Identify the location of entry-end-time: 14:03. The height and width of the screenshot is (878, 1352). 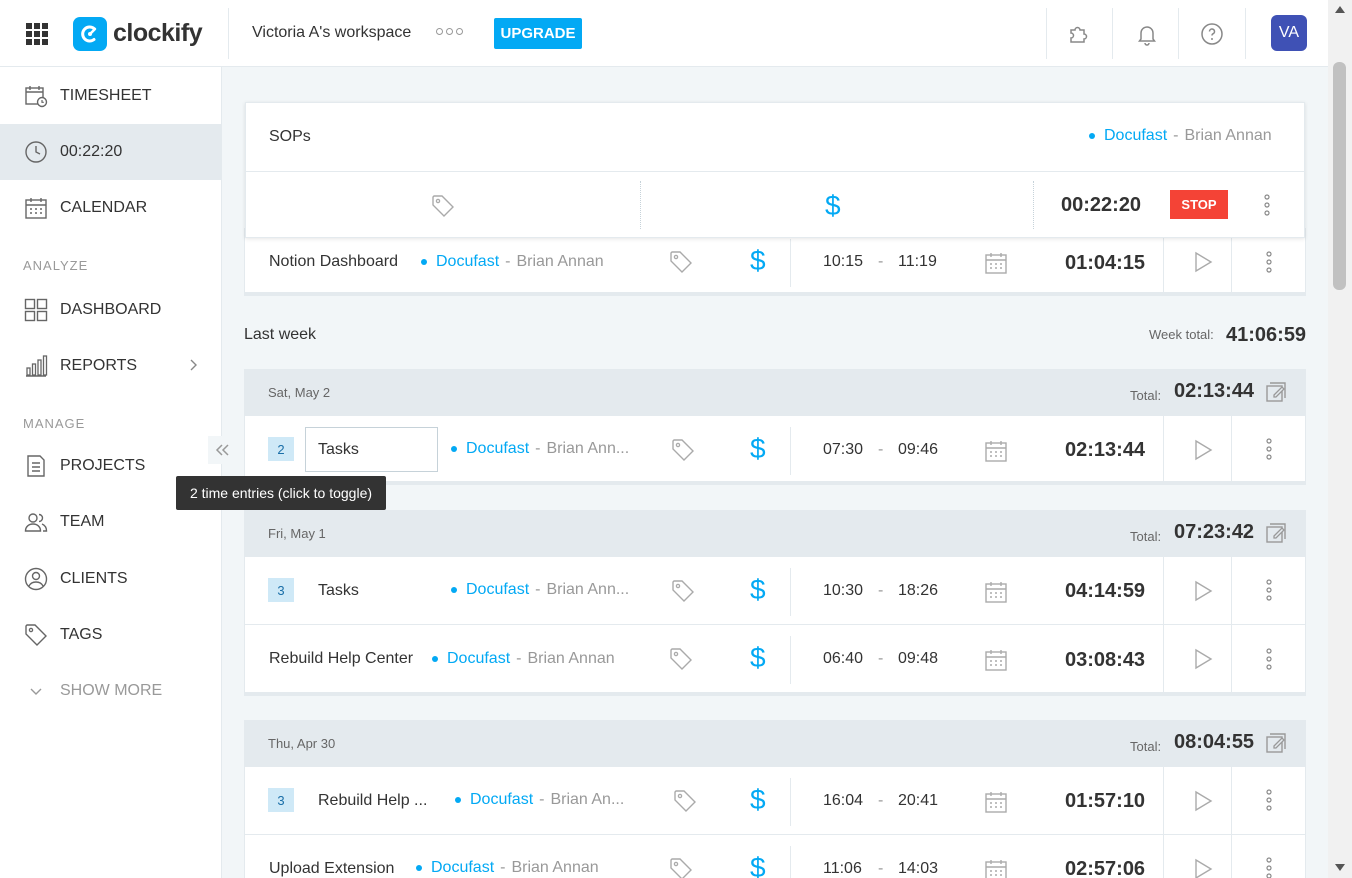
(918, 869).